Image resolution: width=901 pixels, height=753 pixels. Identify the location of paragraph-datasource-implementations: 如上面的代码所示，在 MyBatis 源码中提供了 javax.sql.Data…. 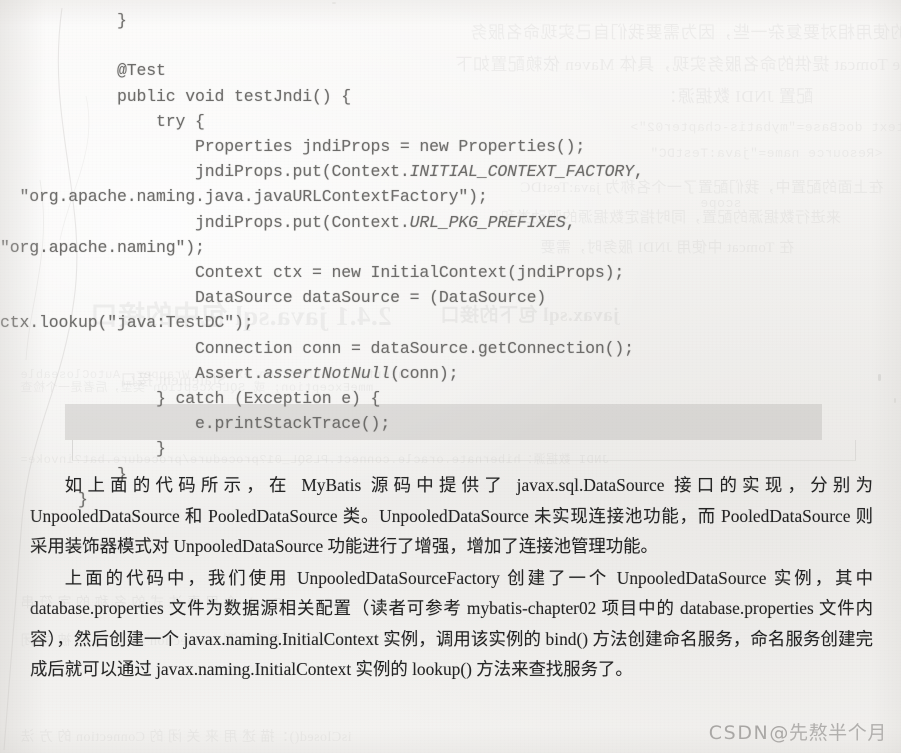
(451, 515).